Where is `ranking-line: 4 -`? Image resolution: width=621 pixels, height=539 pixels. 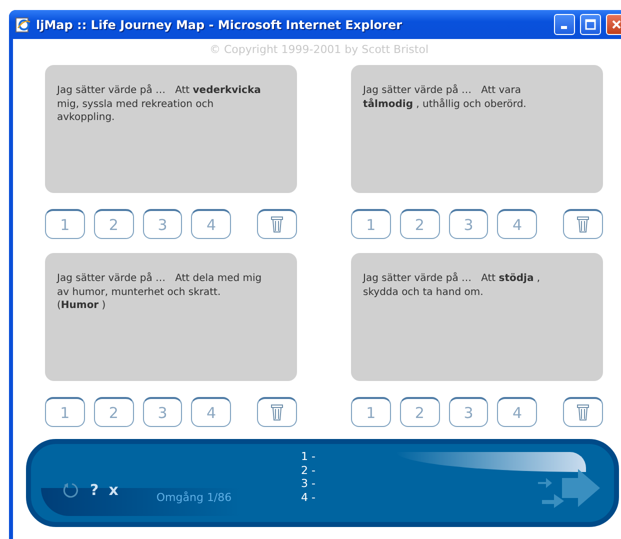
ranking-line: 4 - is located at coordinates (308, 497).